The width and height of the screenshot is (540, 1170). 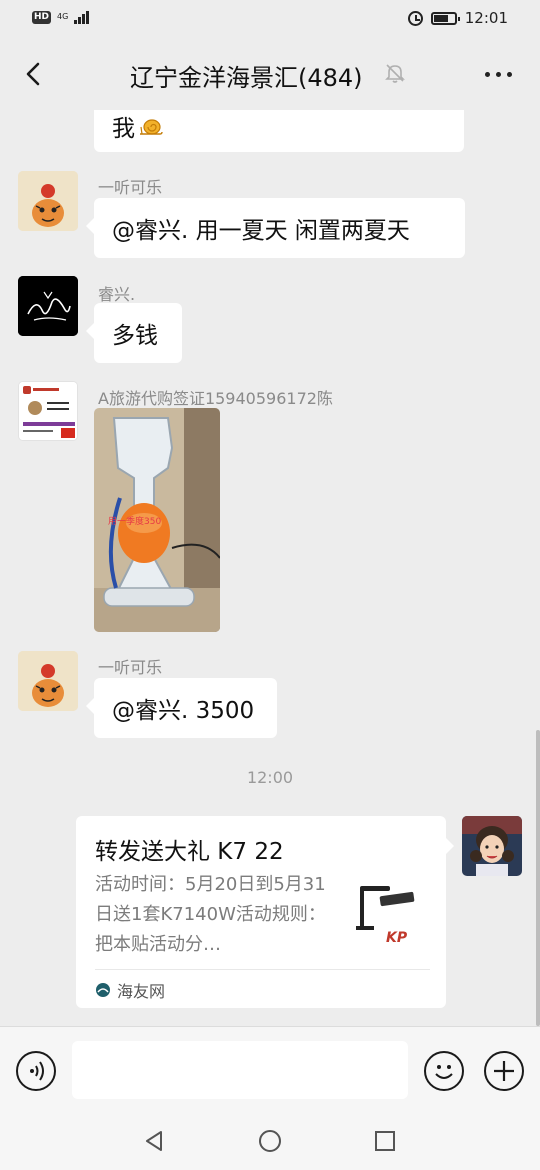 I want to click on card-thumbnail: KP, so click(x=388, y=912).